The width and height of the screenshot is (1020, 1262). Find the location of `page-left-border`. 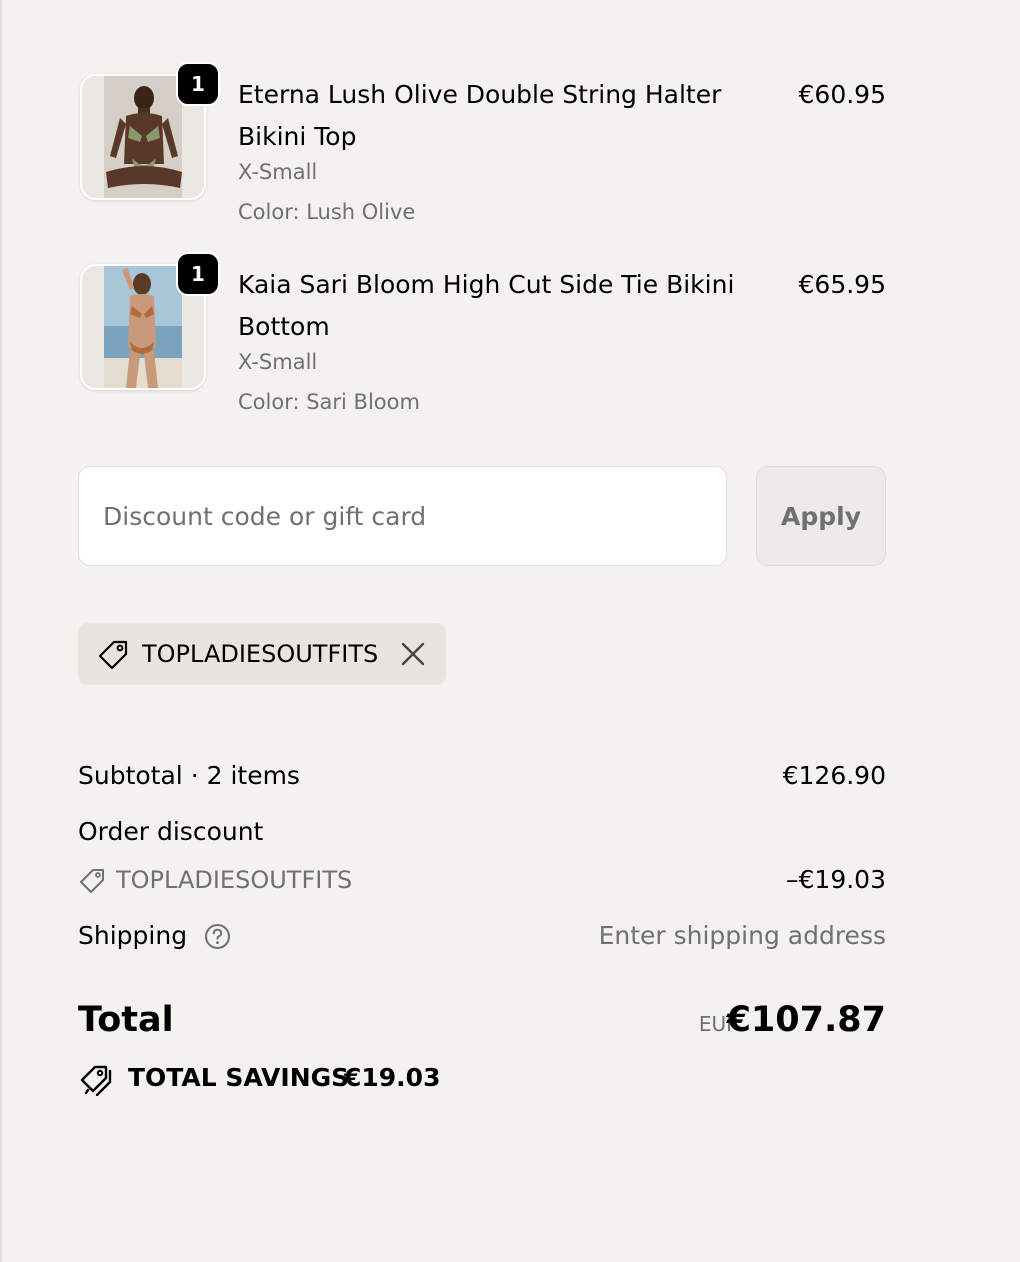

page-left-border is located at coordinates (1, 631).